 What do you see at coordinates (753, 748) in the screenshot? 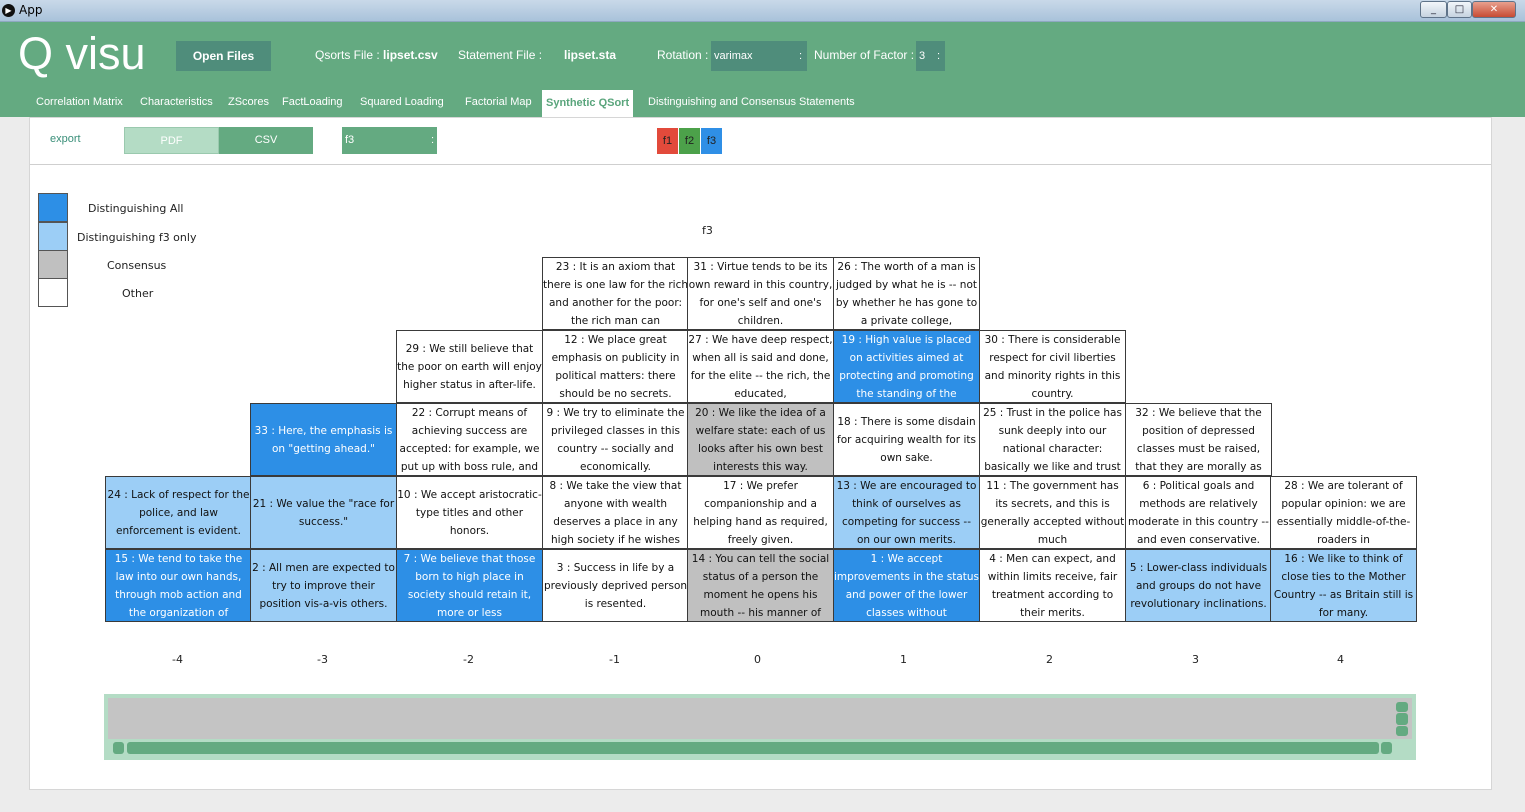
I see `hscroll-thumb` at bounding box center [753, 748].